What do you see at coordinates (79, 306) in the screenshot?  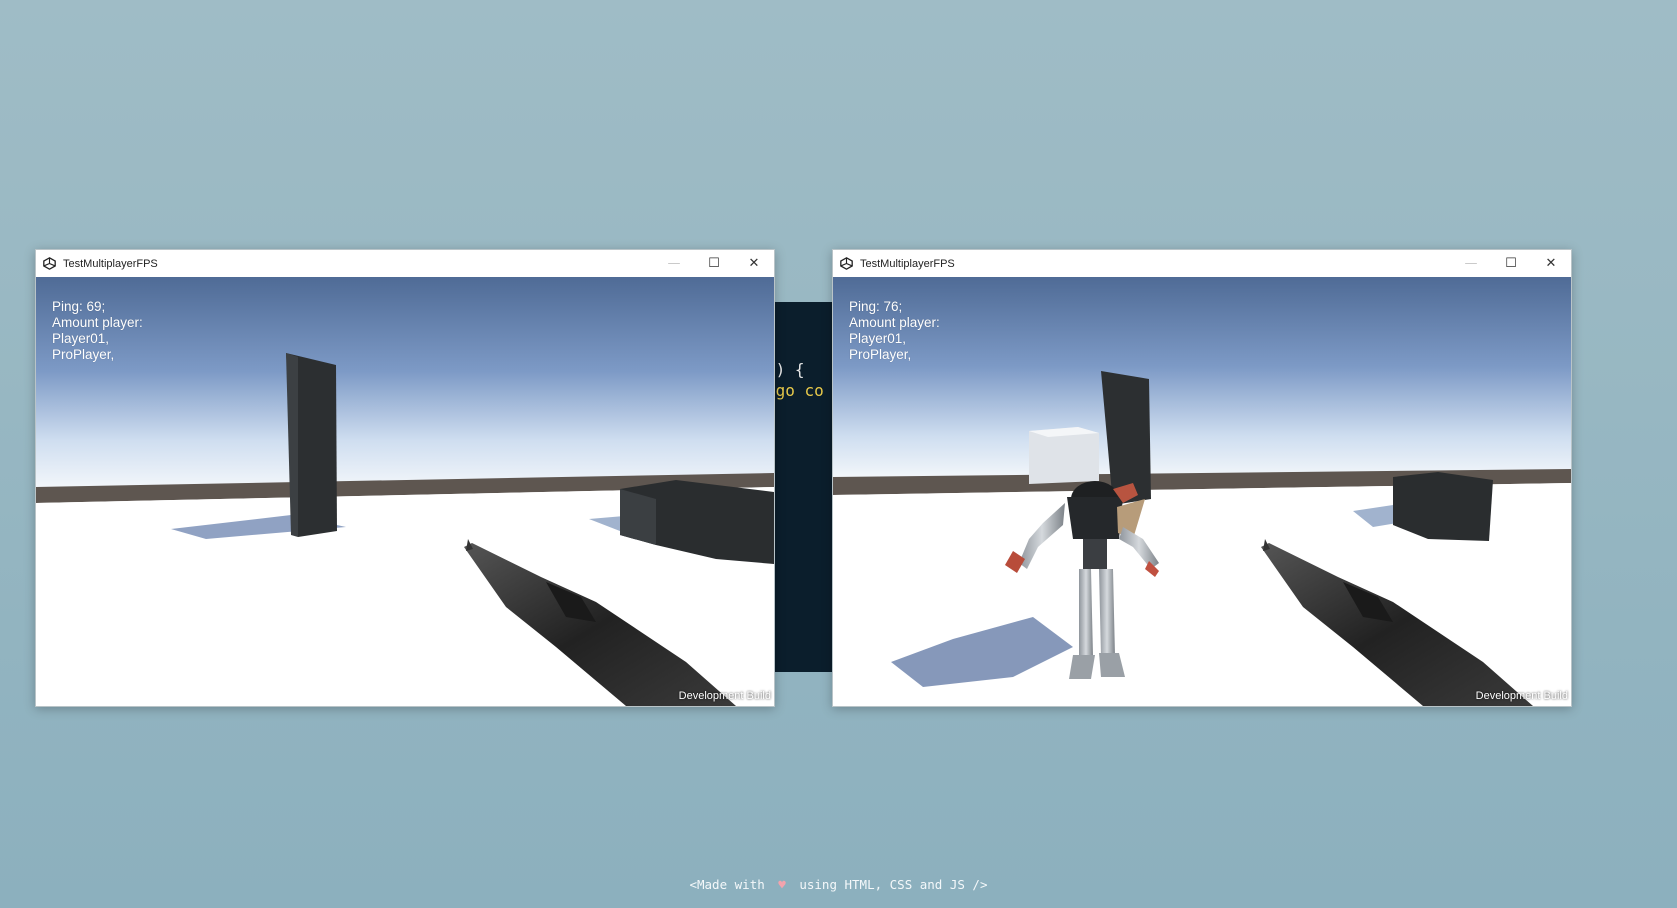 I see `ping-text: Ping: 69;` at bounding box center [79, 306].